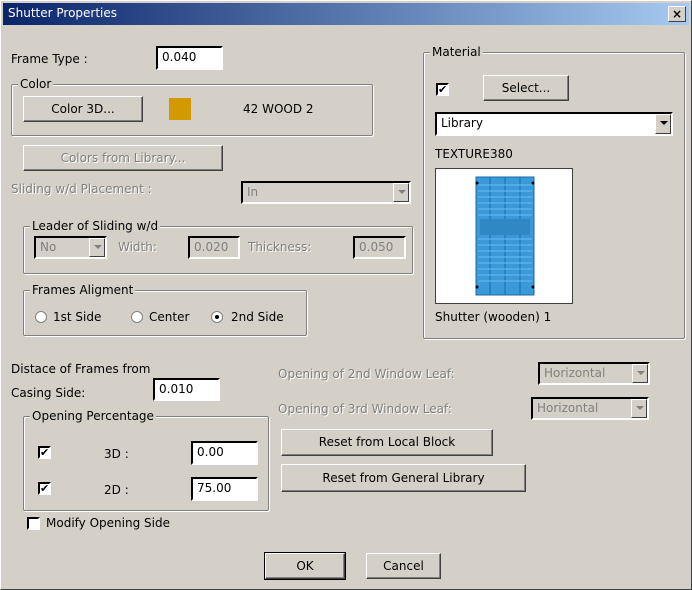 This screenshot has width=692, height=590. I want to click on distance-field: 0.010, so click(186, 389).